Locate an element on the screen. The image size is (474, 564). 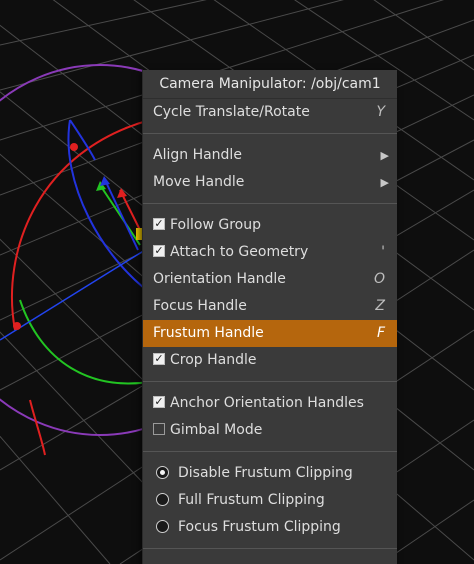
menu-item-cycle-translate-rotate: Cycle Translate/Rotate Y is located at coordinates (270, 112).